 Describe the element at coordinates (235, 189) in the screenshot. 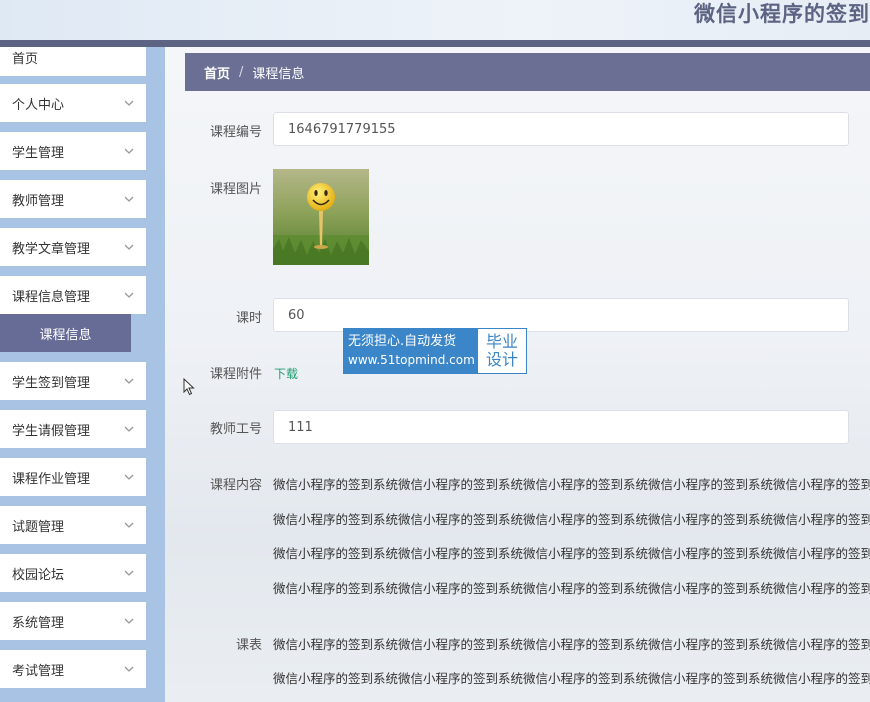

I see `course-image-label: 课程图片` at that location.